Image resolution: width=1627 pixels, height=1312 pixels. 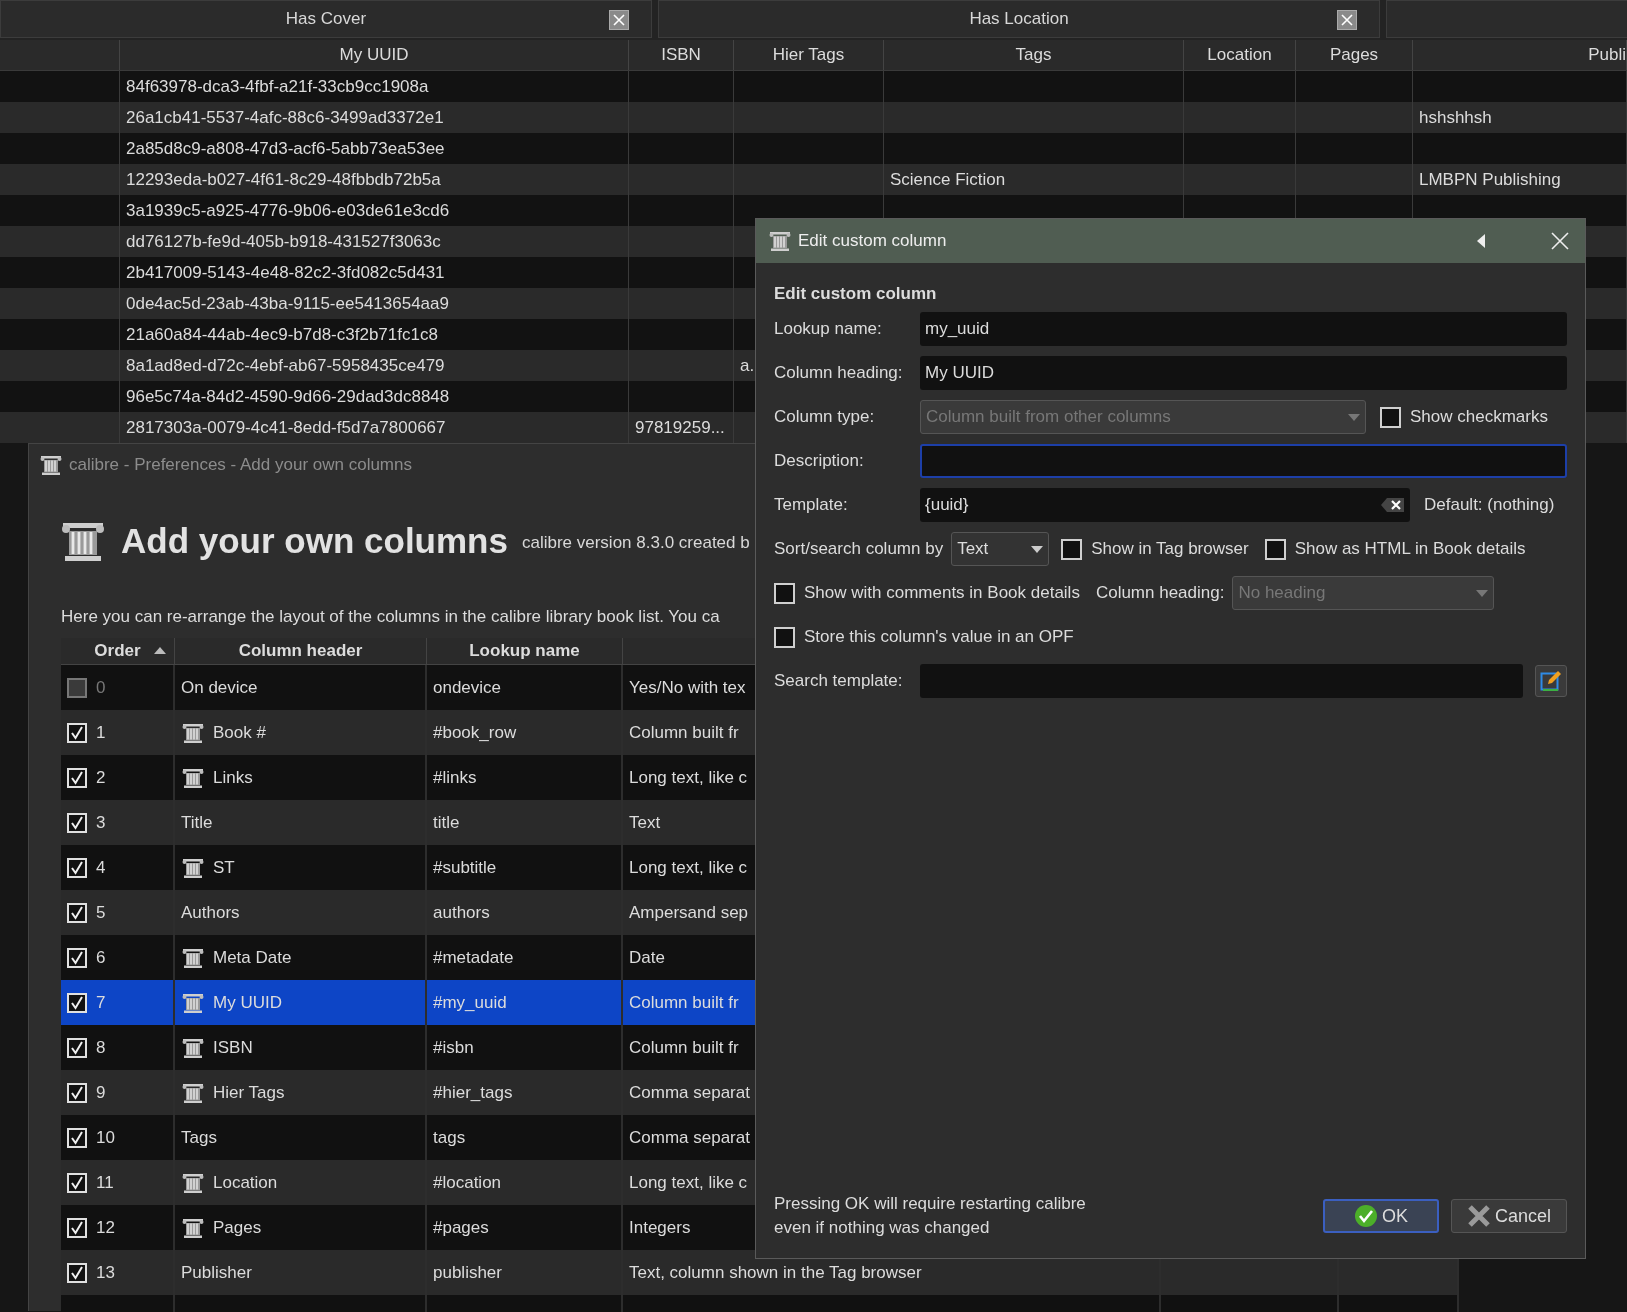 I want to click on table-cell-text: Text, column shown in the Tag browser, so click(x=775, y=1272).